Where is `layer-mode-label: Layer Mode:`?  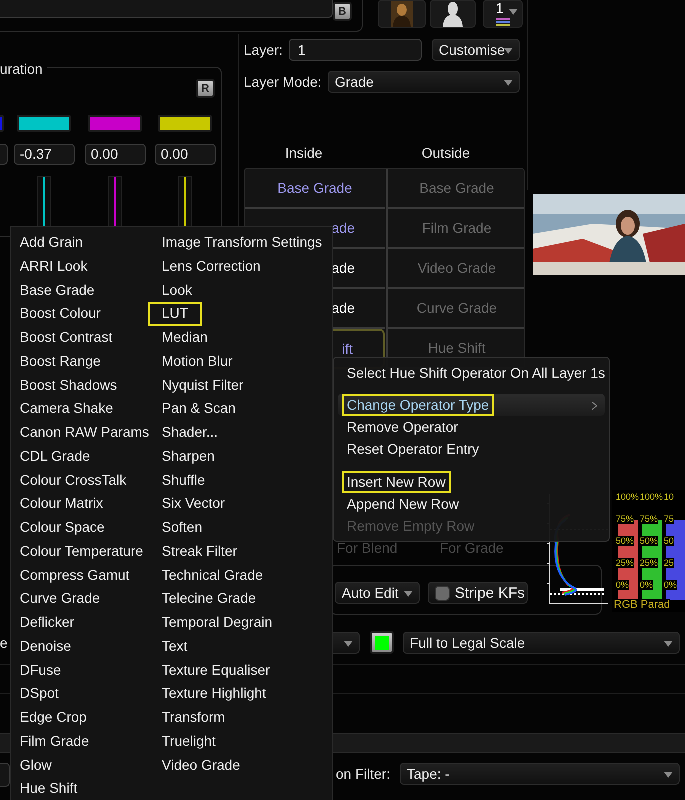
layer-mode-label: Layer Mode: is located at coordinates (283, 82).